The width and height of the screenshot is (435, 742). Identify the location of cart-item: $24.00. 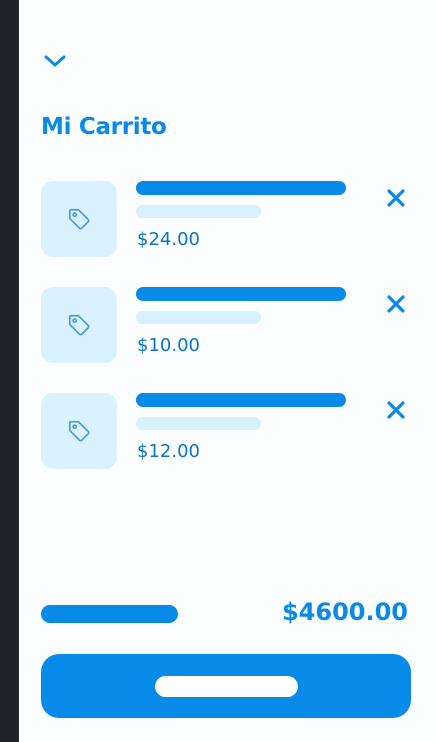
(228, 221).